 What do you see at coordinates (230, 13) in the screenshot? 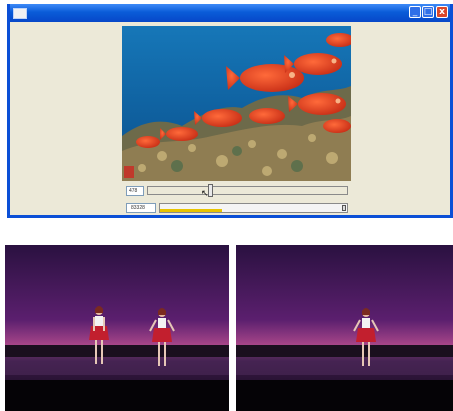
I see `title-bar: _ □ x` at bounding box center [230, 13].